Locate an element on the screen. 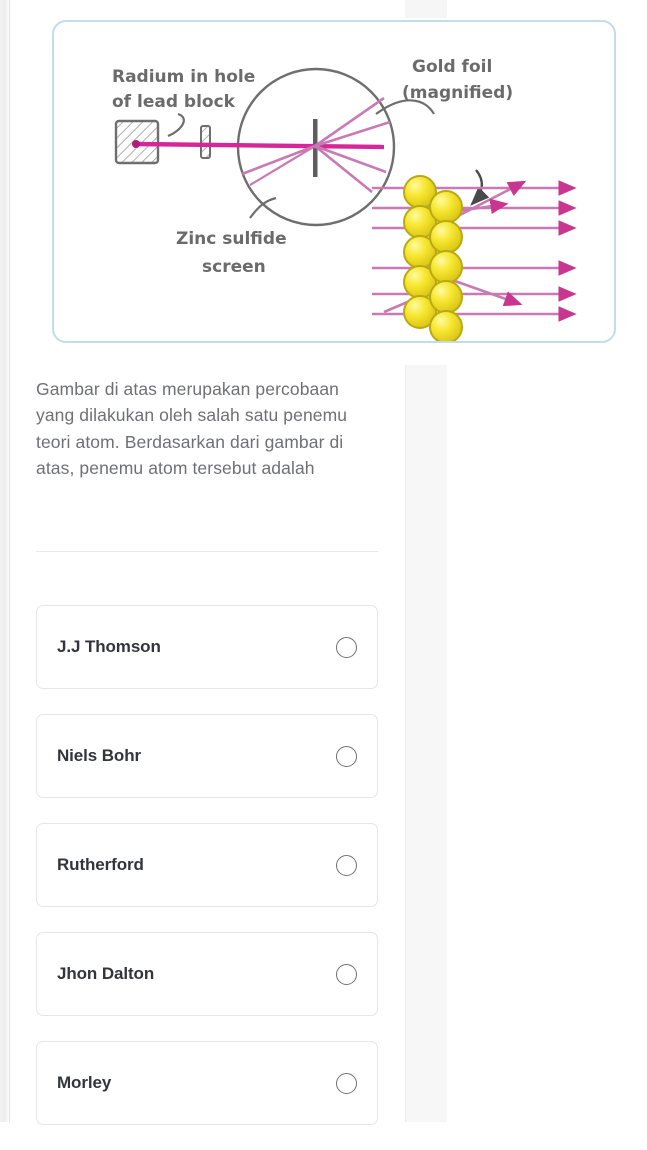  right-side-panel-divider is located at coordinates (405, 743).